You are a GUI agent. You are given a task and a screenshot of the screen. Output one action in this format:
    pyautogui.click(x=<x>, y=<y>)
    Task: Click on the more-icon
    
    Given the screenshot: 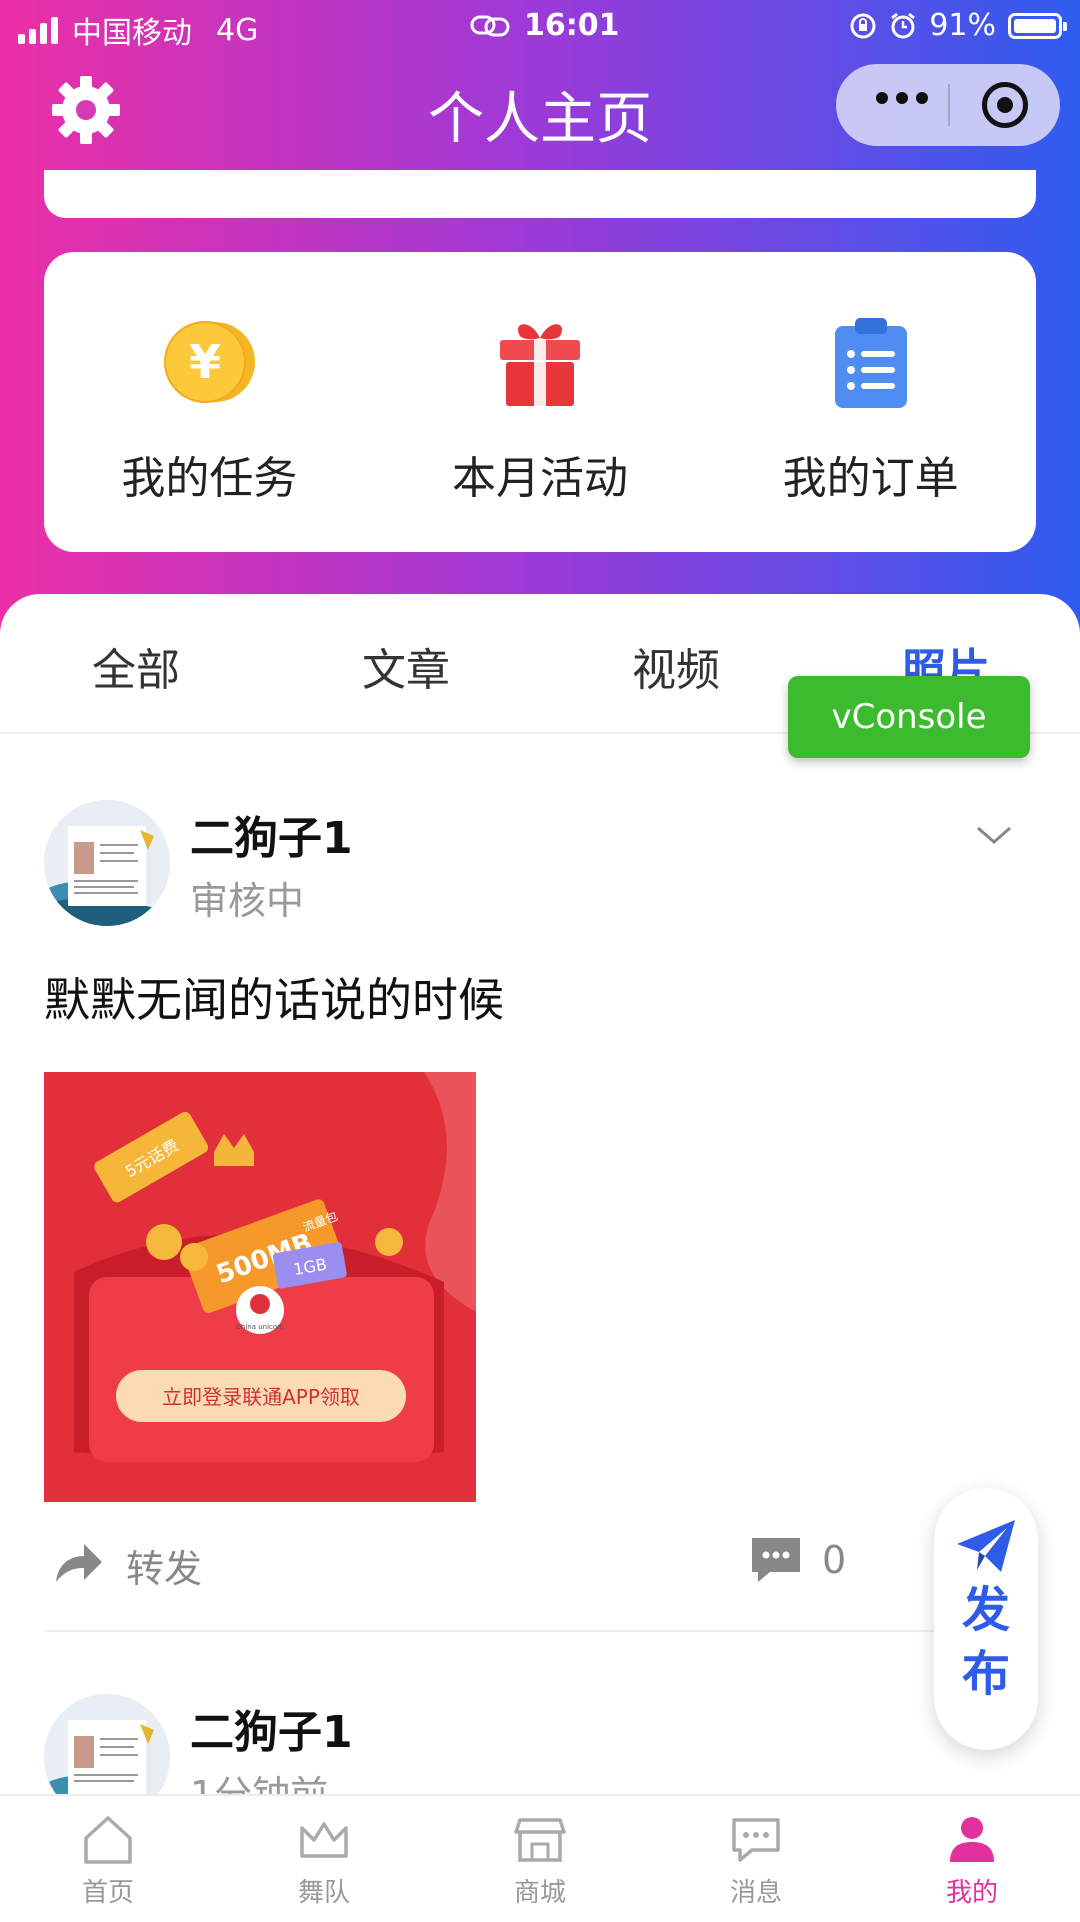 What is the action you would take?
    pyautogui.click(x=902, y=98)
    